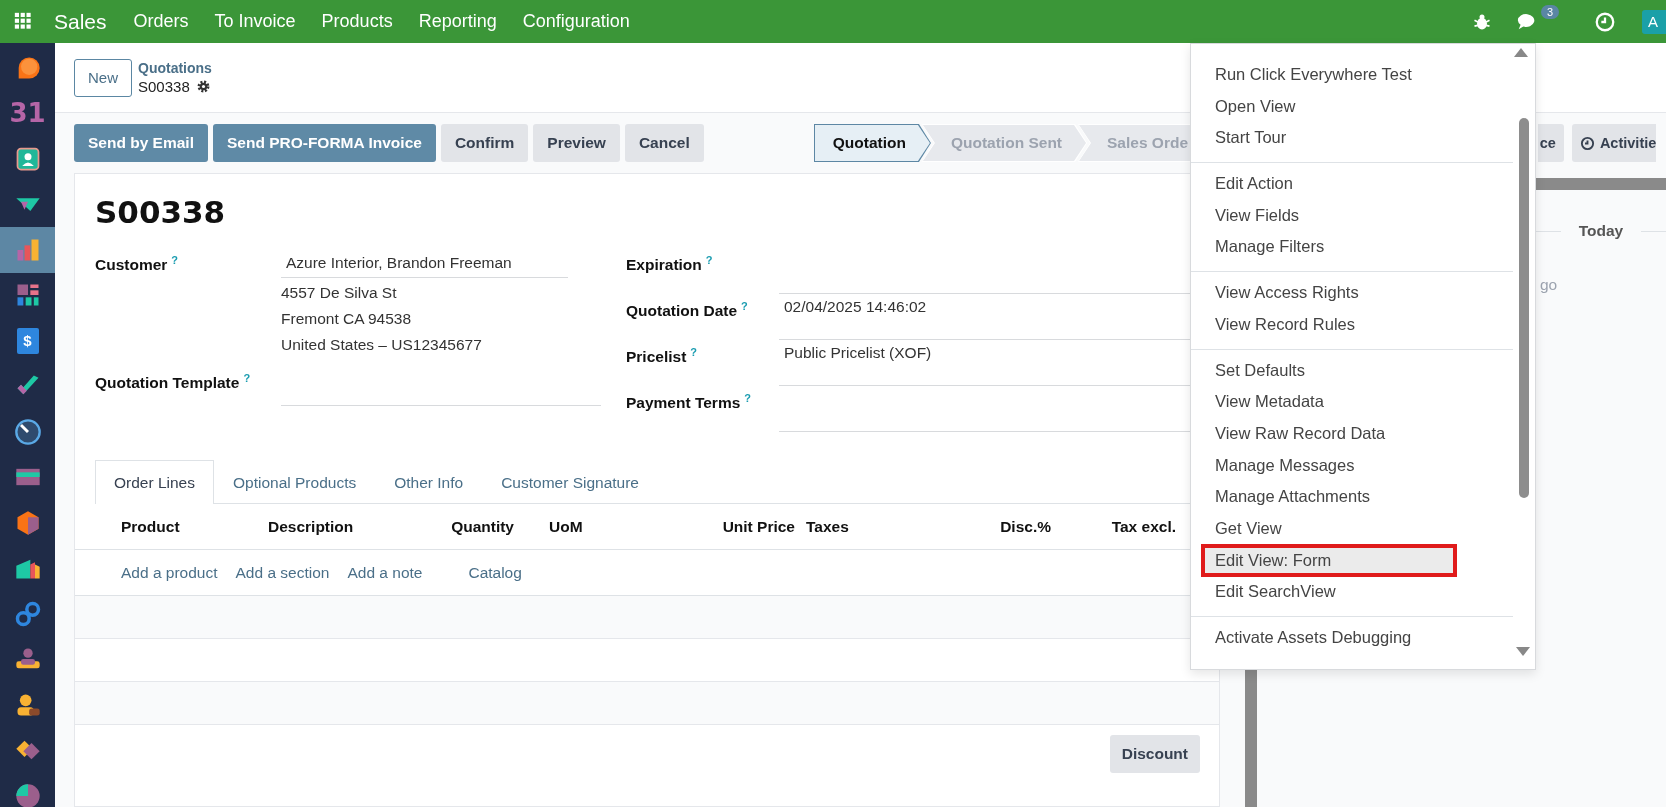 This screenshot has width=1666, height=807. I want to click on record-name: S00338, so click(164, 86).